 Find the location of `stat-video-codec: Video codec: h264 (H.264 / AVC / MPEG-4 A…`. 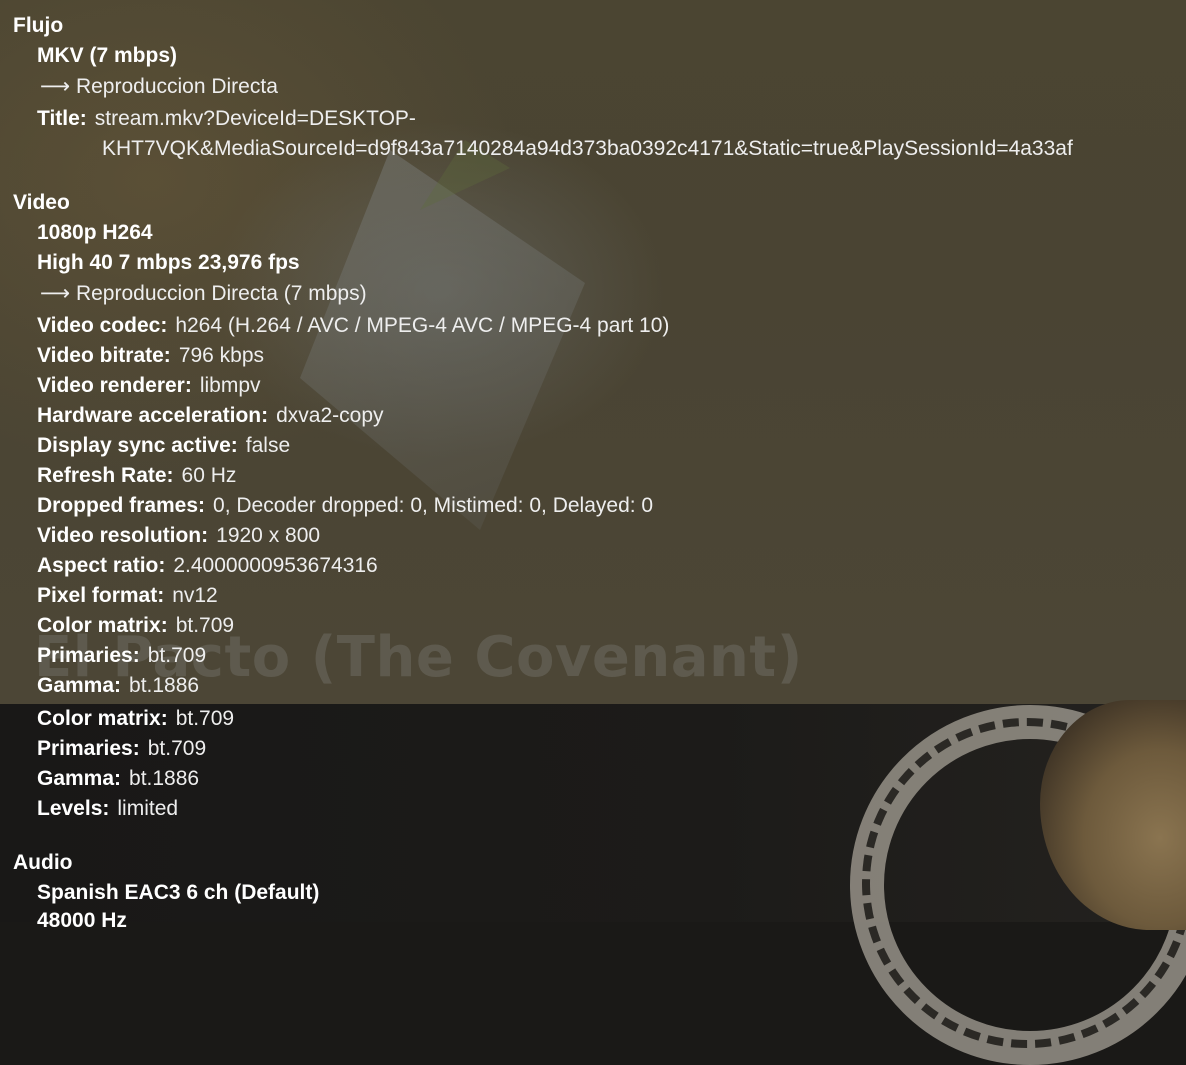

stat-video-codec: Video codec: h264 (H.264 / AVC / MPEG-4 A… is located at coordinates (353, 326).